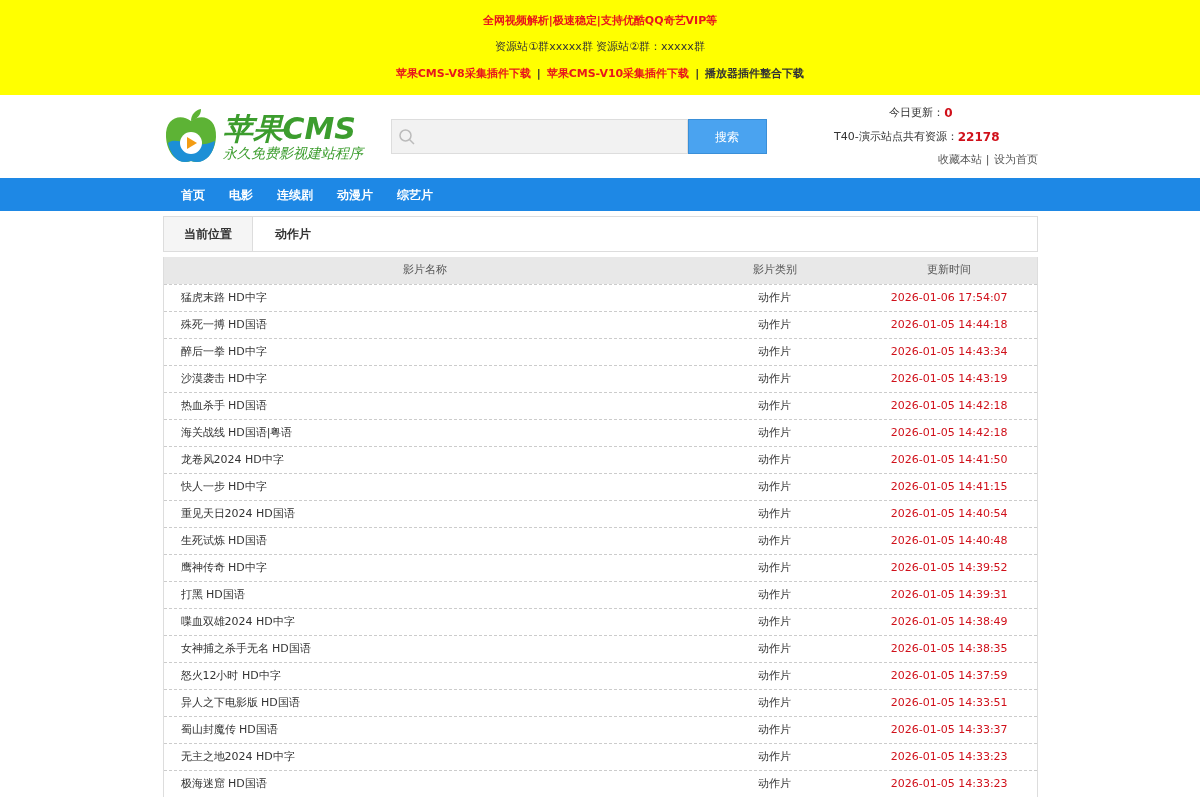 This screenshot has width=1200, height=797. I want to click on table-cell-text: 2026-01-05 14:40:48, so click(949, 540).